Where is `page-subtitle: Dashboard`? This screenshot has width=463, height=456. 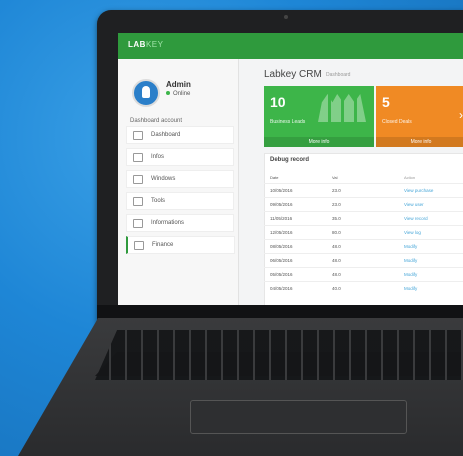
page-subtitle: Dashboard is located at coordinates (338, 75).